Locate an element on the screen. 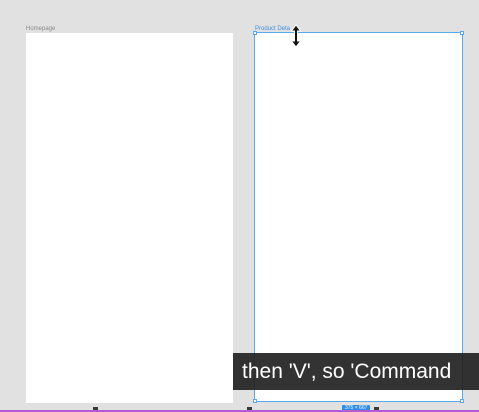 The image size is (479, 412). resize-handle-bottom-right is located at coordinates (462, 401).